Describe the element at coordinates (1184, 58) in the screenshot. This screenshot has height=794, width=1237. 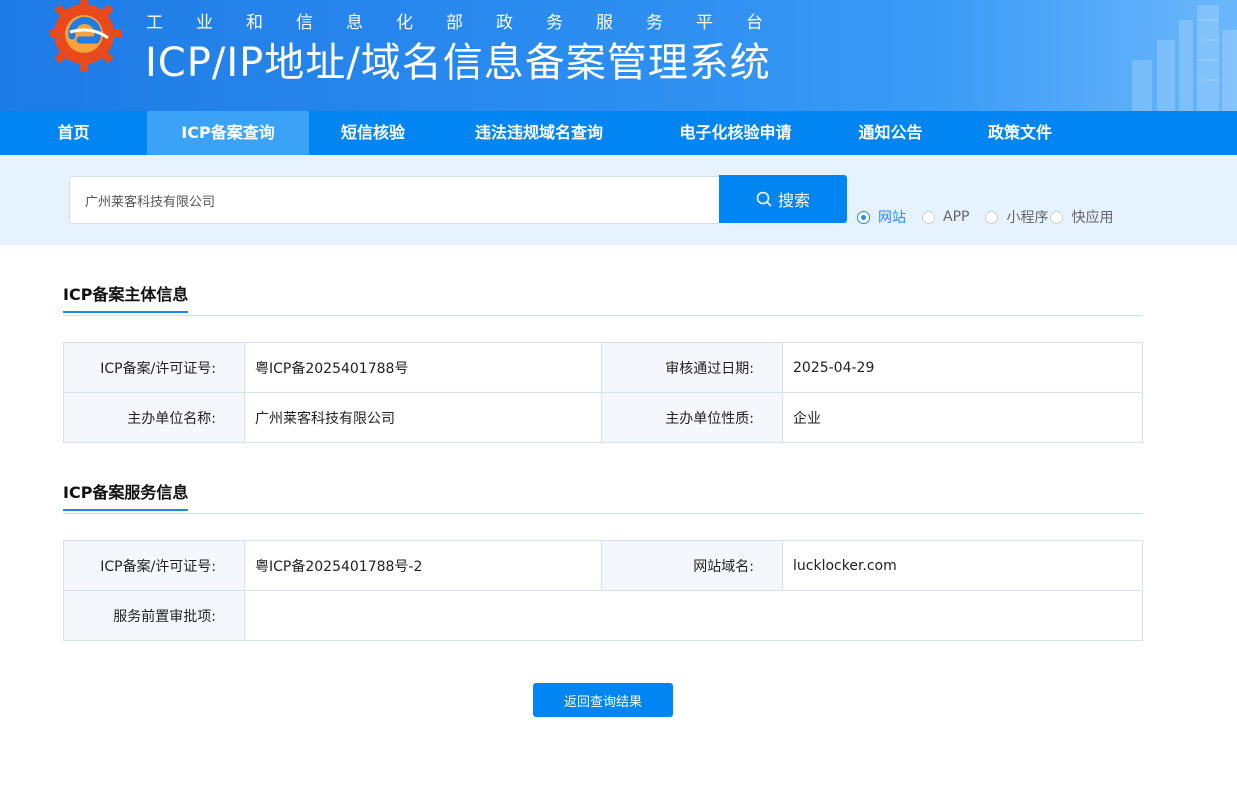
I see `skyline-decoration-icon` at that location.